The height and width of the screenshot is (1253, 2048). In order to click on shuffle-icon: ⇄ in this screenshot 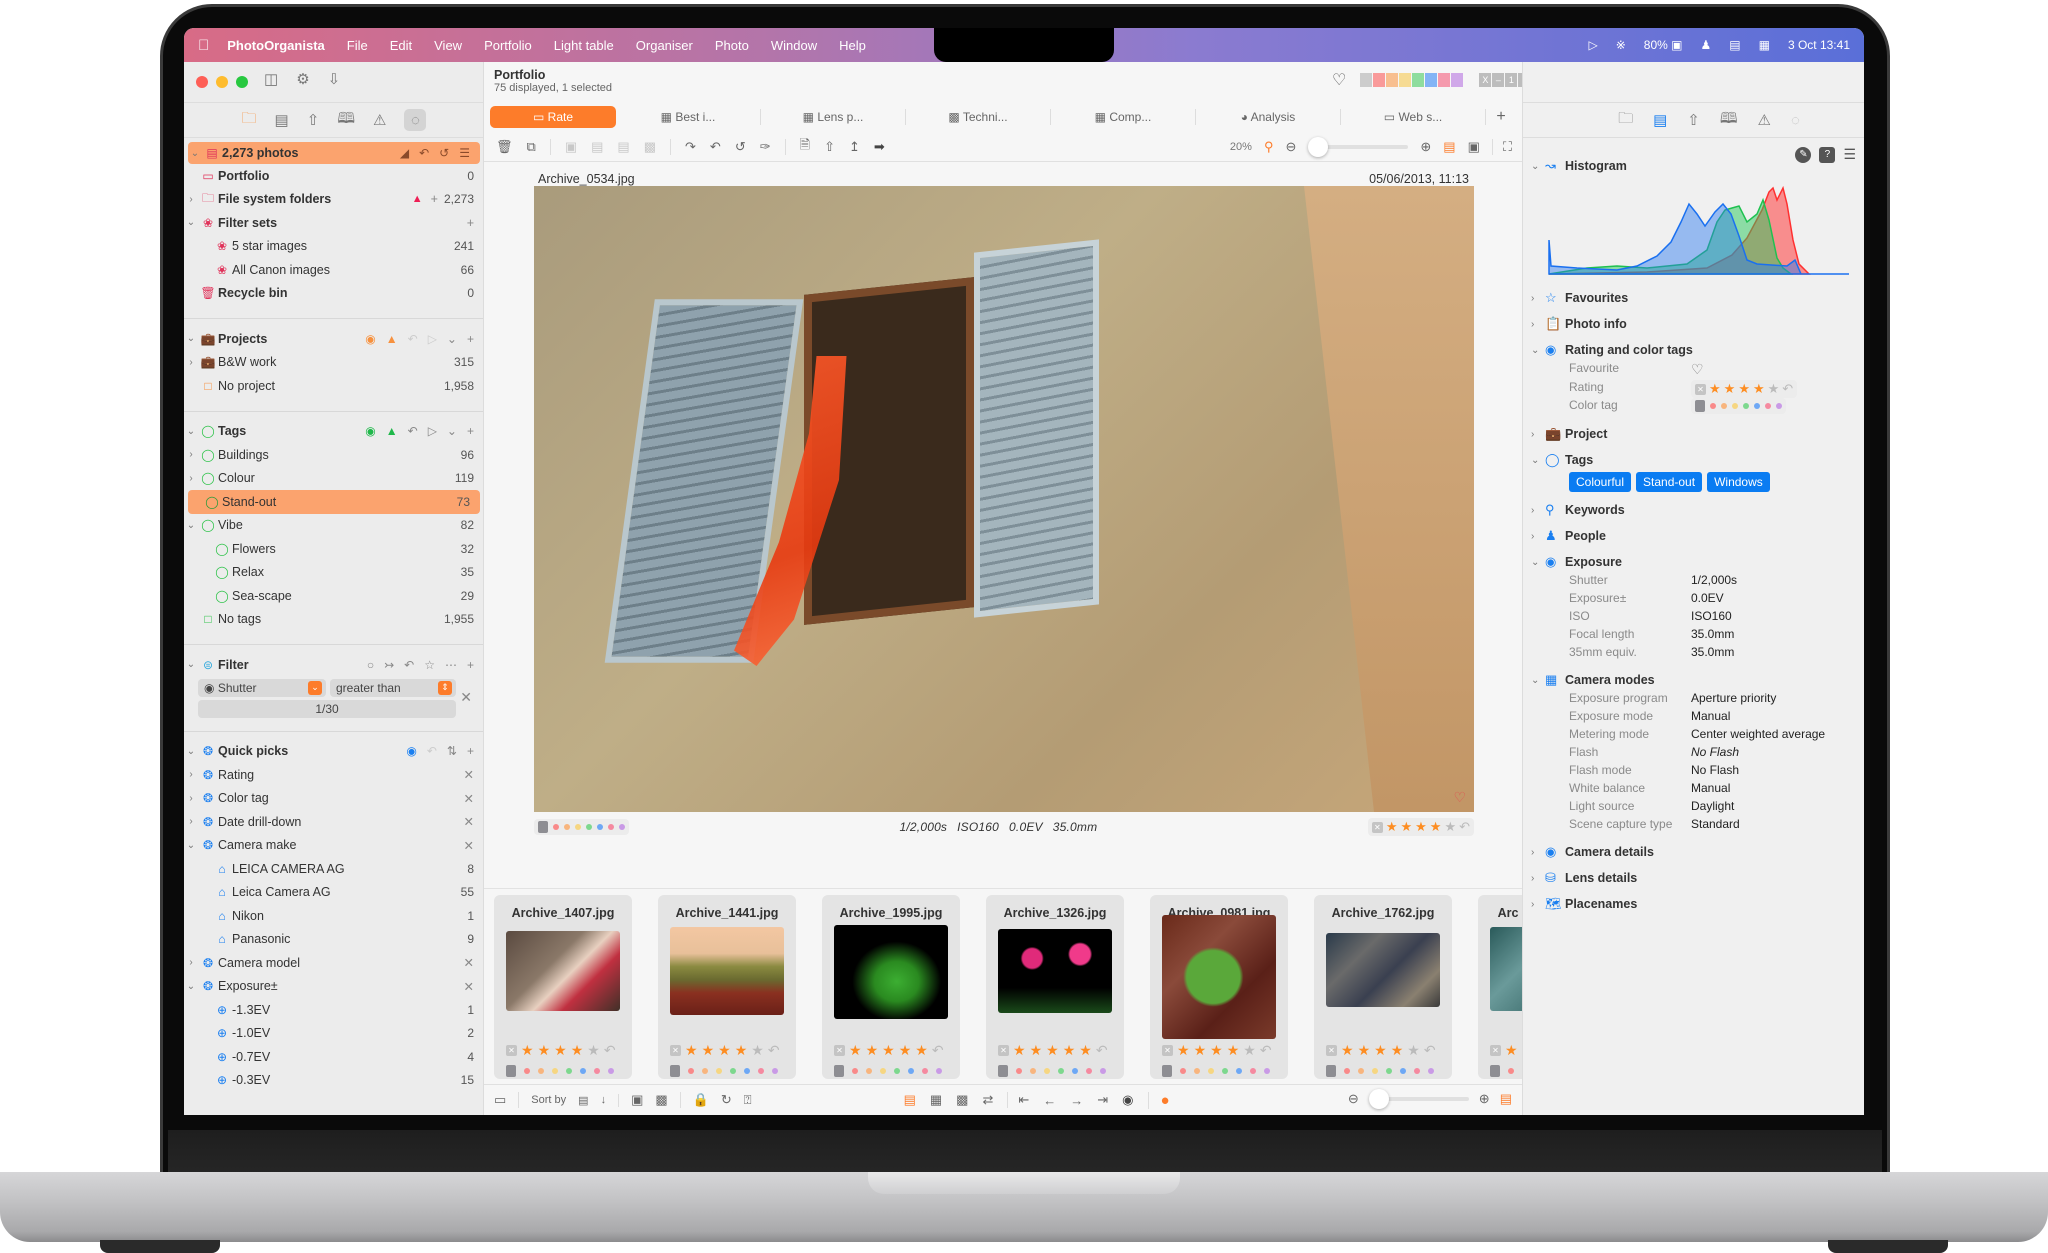, I will do `click(987, 1100)`.